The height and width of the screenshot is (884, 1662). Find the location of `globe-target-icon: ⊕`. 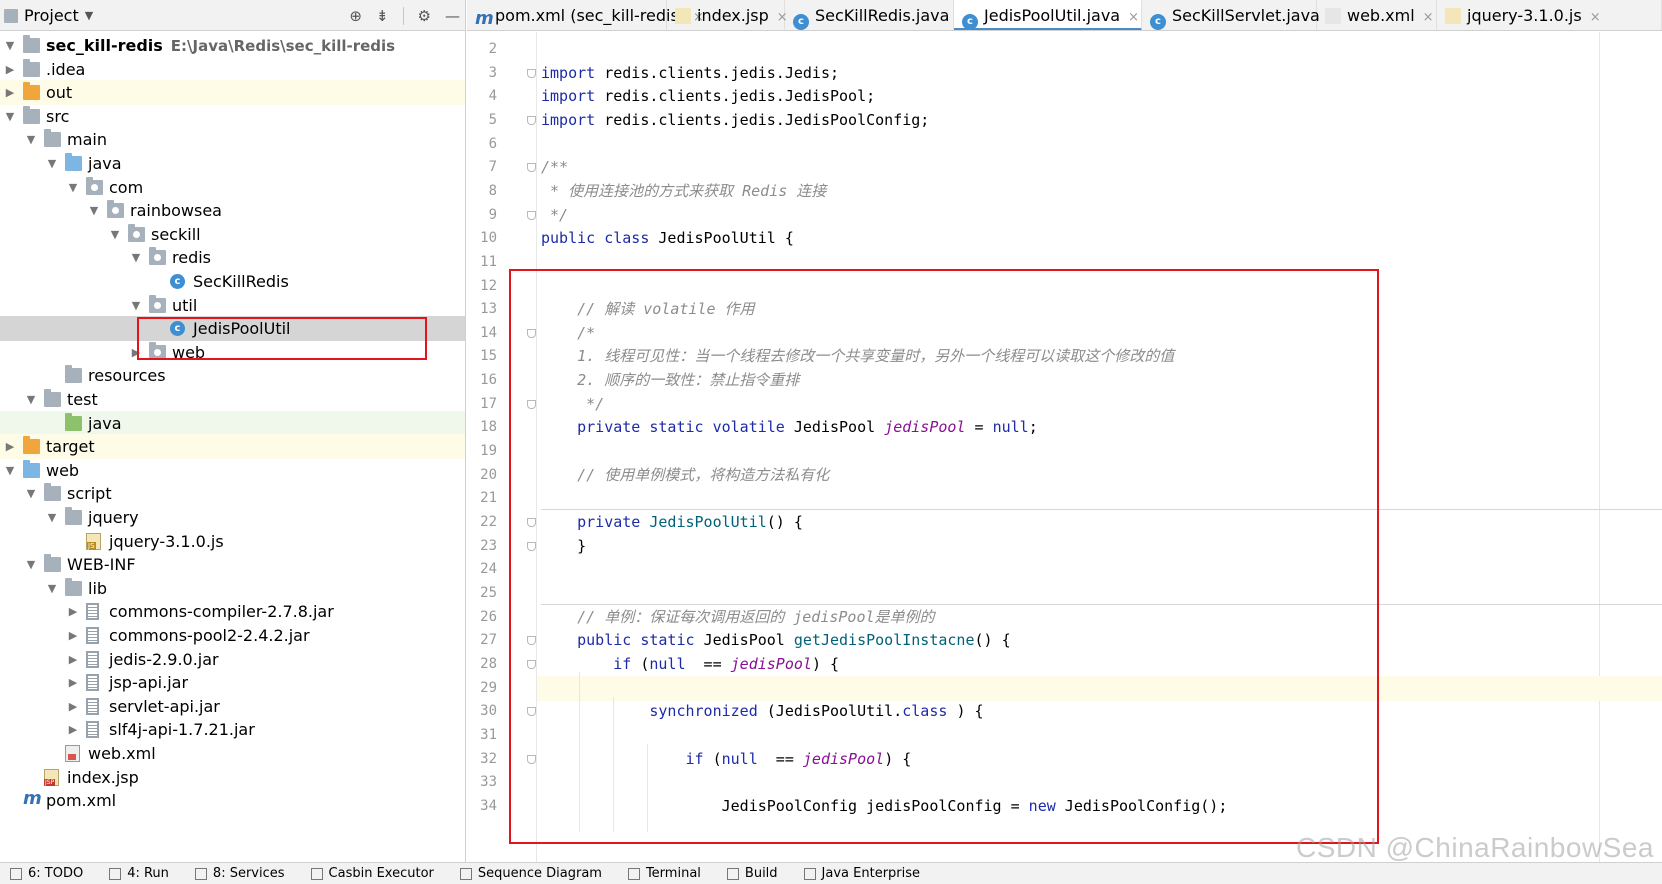

globe-target-icon: ⊕ is located at coordinates (355, 16).